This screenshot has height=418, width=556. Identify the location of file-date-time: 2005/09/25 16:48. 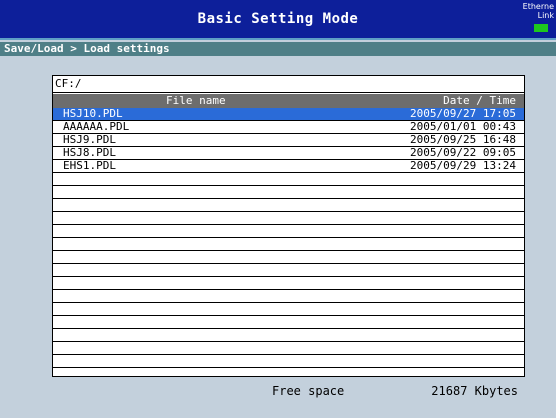
(463, 139).